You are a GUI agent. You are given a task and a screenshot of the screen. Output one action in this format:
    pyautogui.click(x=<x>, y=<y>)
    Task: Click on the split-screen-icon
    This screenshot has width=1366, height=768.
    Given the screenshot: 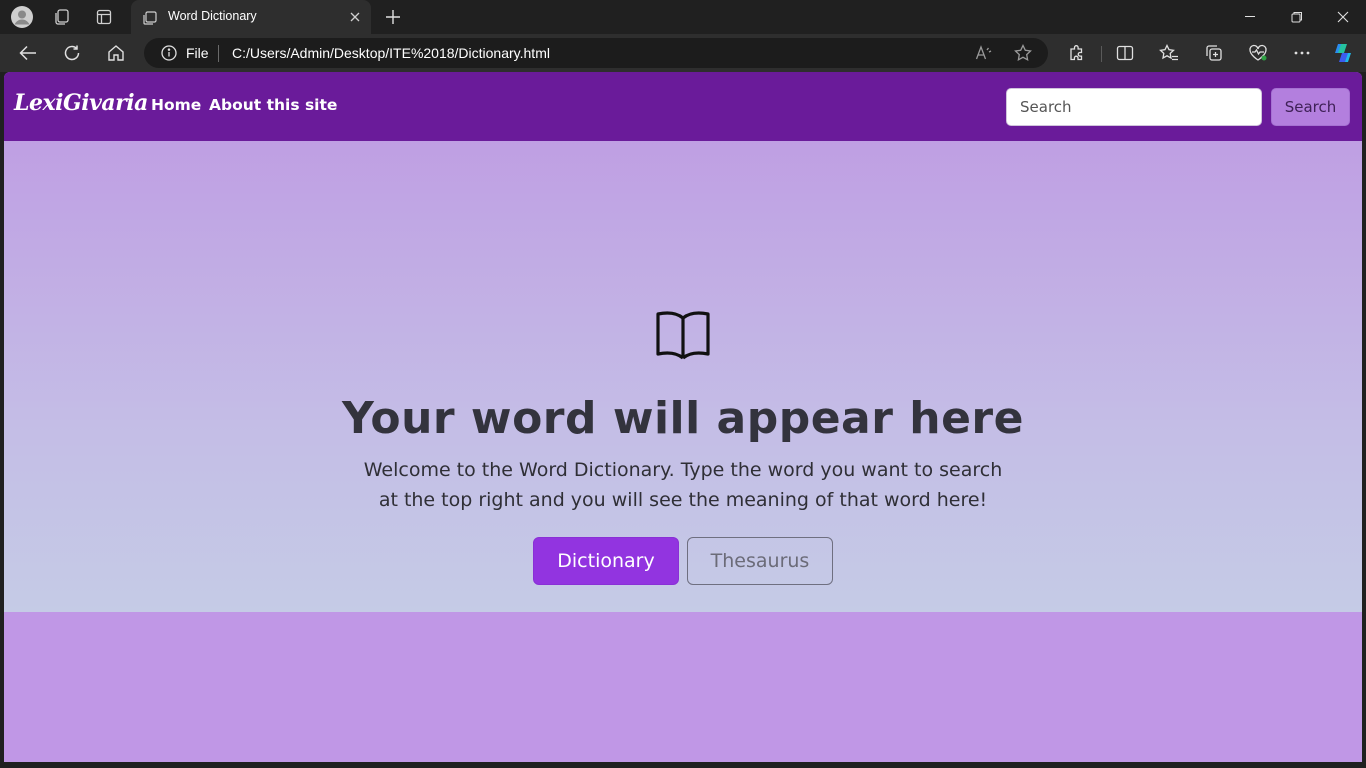 What is the action you would take?
    pyautogui.click(x=1125, y=53)
    